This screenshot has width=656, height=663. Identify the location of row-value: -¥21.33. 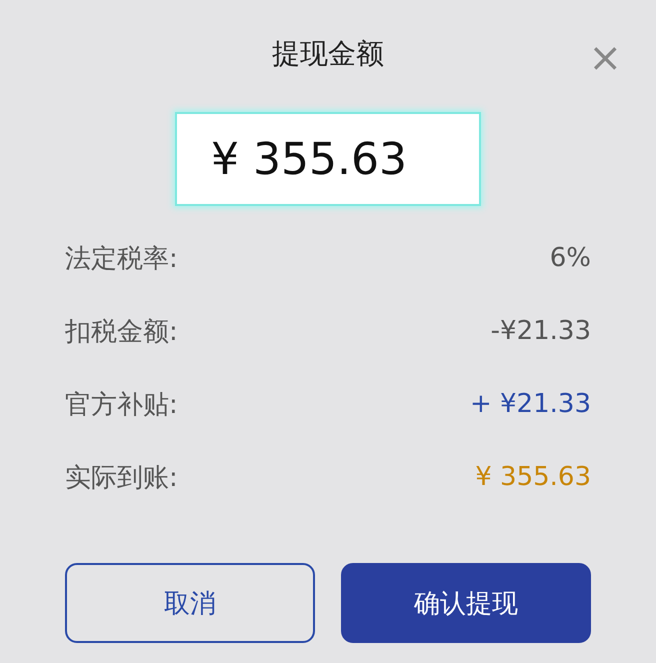
(540, 331).